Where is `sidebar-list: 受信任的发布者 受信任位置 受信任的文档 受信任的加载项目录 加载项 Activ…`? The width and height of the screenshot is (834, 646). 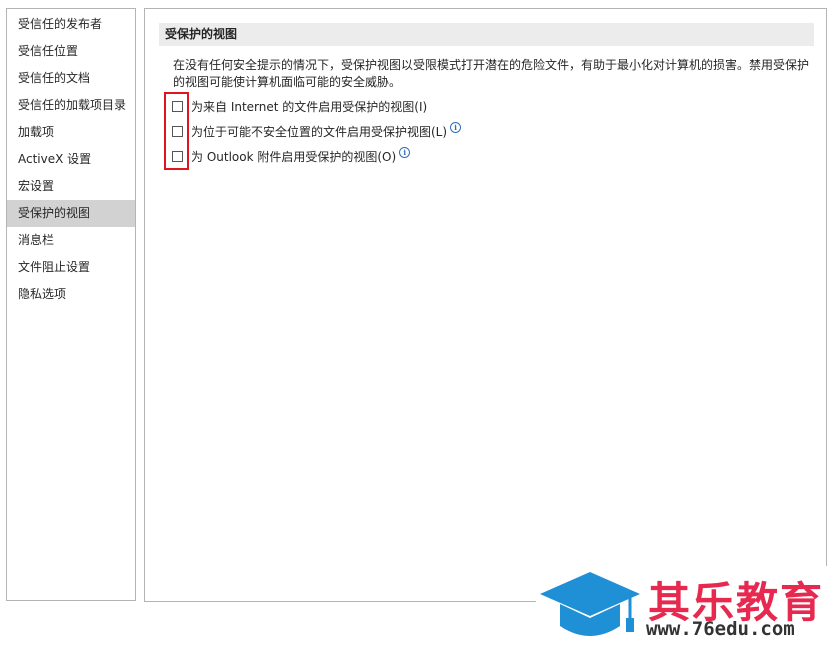 sidebar-list: 受信任的发布者 受信任位置 受信任的文档 受信任的加载项目录 加载项 Activ… is located at coordinates (71, 159).